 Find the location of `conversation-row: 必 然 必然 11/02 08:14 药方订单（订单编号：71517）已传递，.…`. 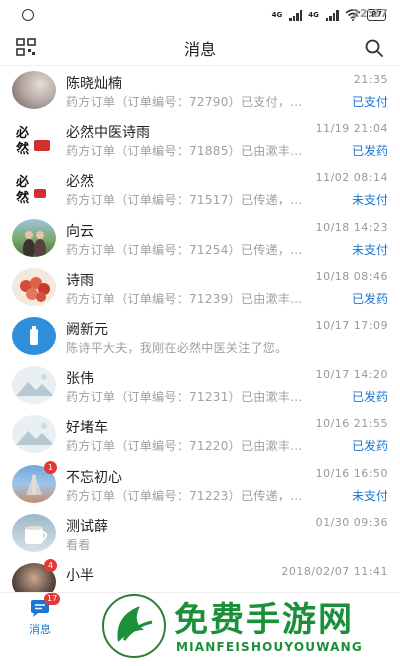

conversation-row: 必 然 必然 11/02 08:14 药方订单（订单编号：71517）已传递，.… is located at coordinates (200, 188).